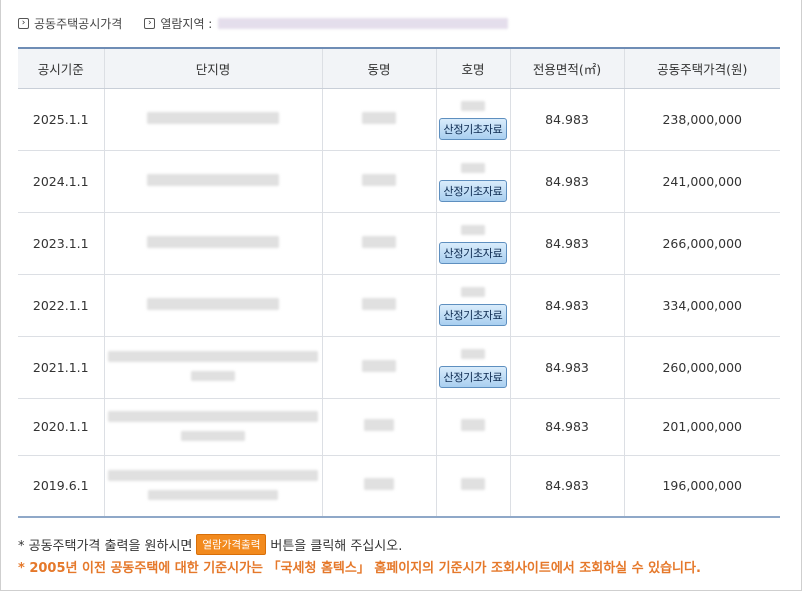 This screenshot has width=802, height=592. I want to click on breadcrumb: › 공동주택공시가격 › 열람지역 :, so click(274, 23).